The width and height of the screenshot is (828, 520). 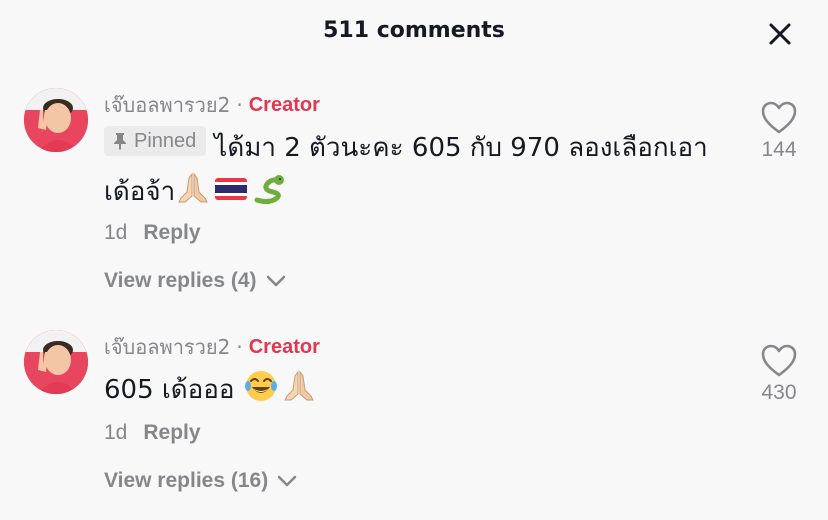 I want to click on like-count: 144, so click(x=779, y=149).